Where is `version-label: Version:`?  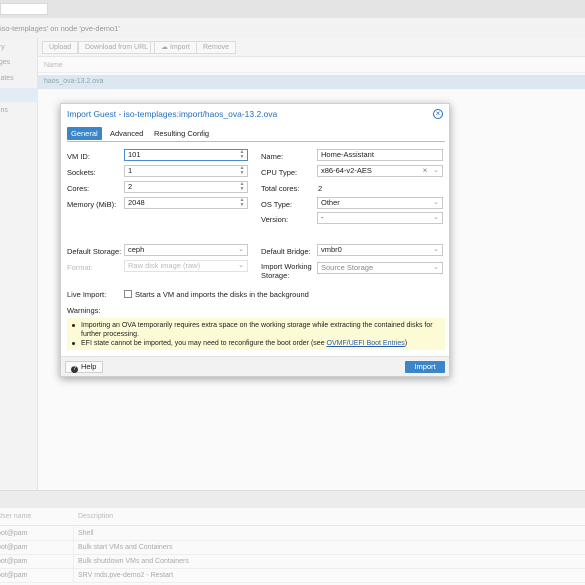
version-label: Version: is located at coordinates (275, 219).